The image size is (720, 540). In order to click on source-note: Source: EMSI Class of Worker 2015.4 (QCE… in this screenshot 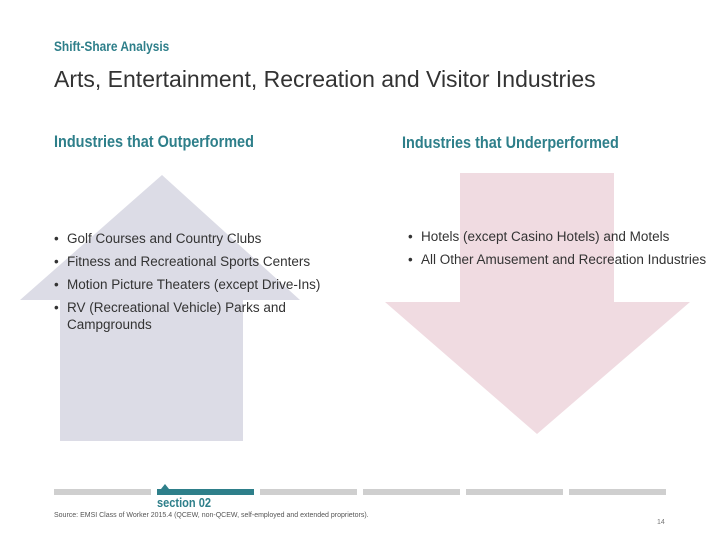, I will do `click(211, 515)`.